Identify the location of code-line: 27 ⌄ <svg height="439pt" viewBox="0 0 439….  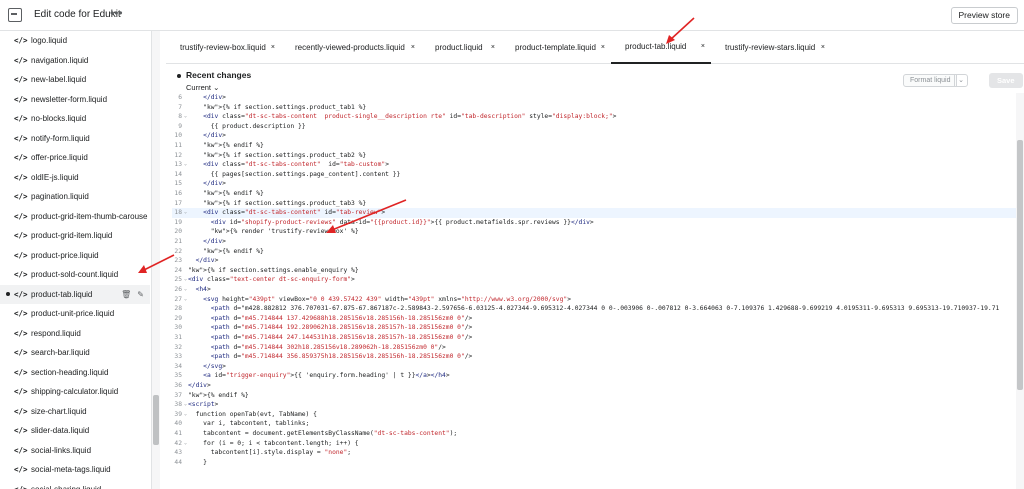
(594, 300).